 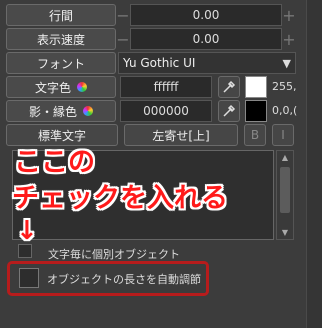 I want to click on line-spacing-label: 行間, so click(x=61, y=15).